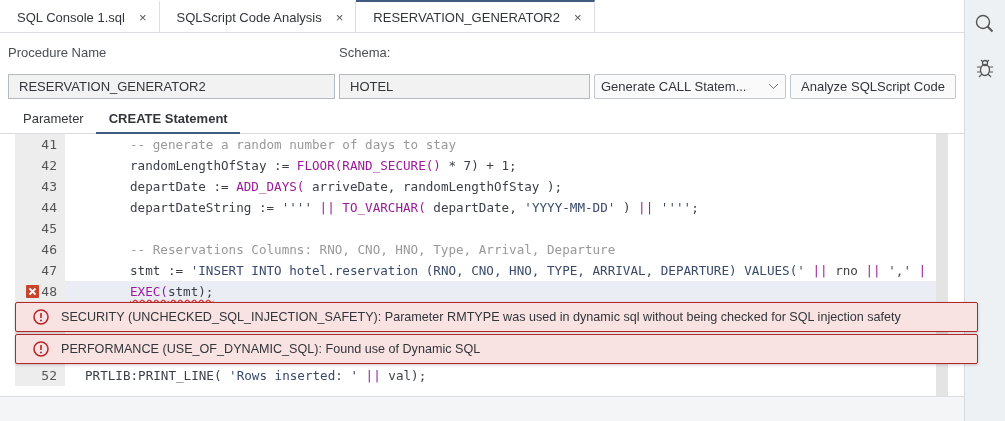  What do you see at coordinates (365, 52) in the screenshot?
I see `field-label: Schema:` at bounding box center [365, 52].